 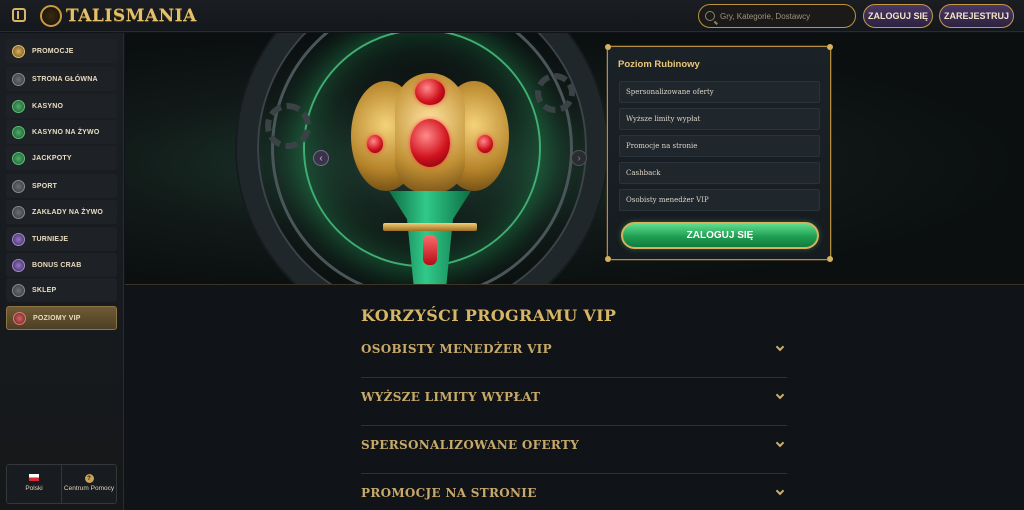 What do you see at coordinates (449, 493) in the screenshot?
I see `accordion-label: PROMOCJE NA STRONIE` at bounding box center [449, 493].